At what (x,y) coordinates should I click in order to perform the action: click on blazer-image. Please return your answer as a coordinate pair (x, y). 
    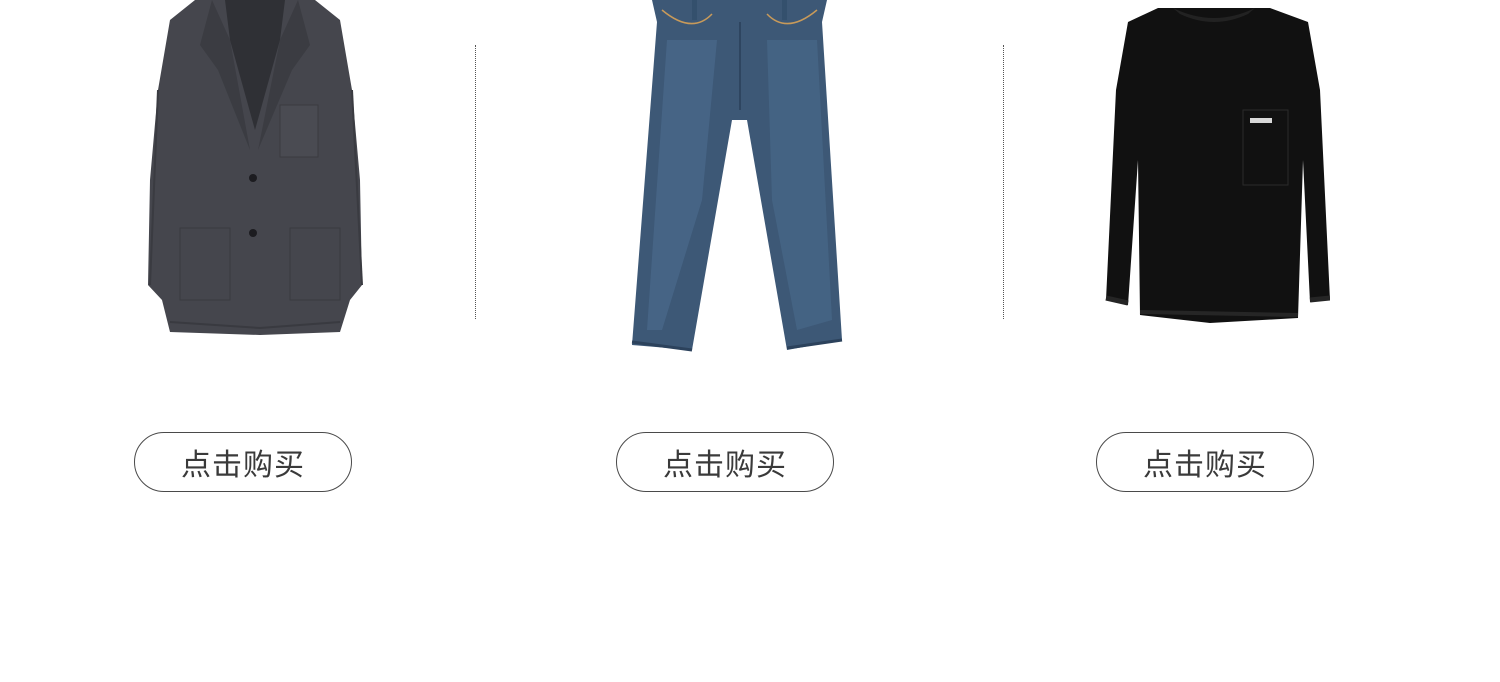
    Looking at the image, I should click on (256, 170).